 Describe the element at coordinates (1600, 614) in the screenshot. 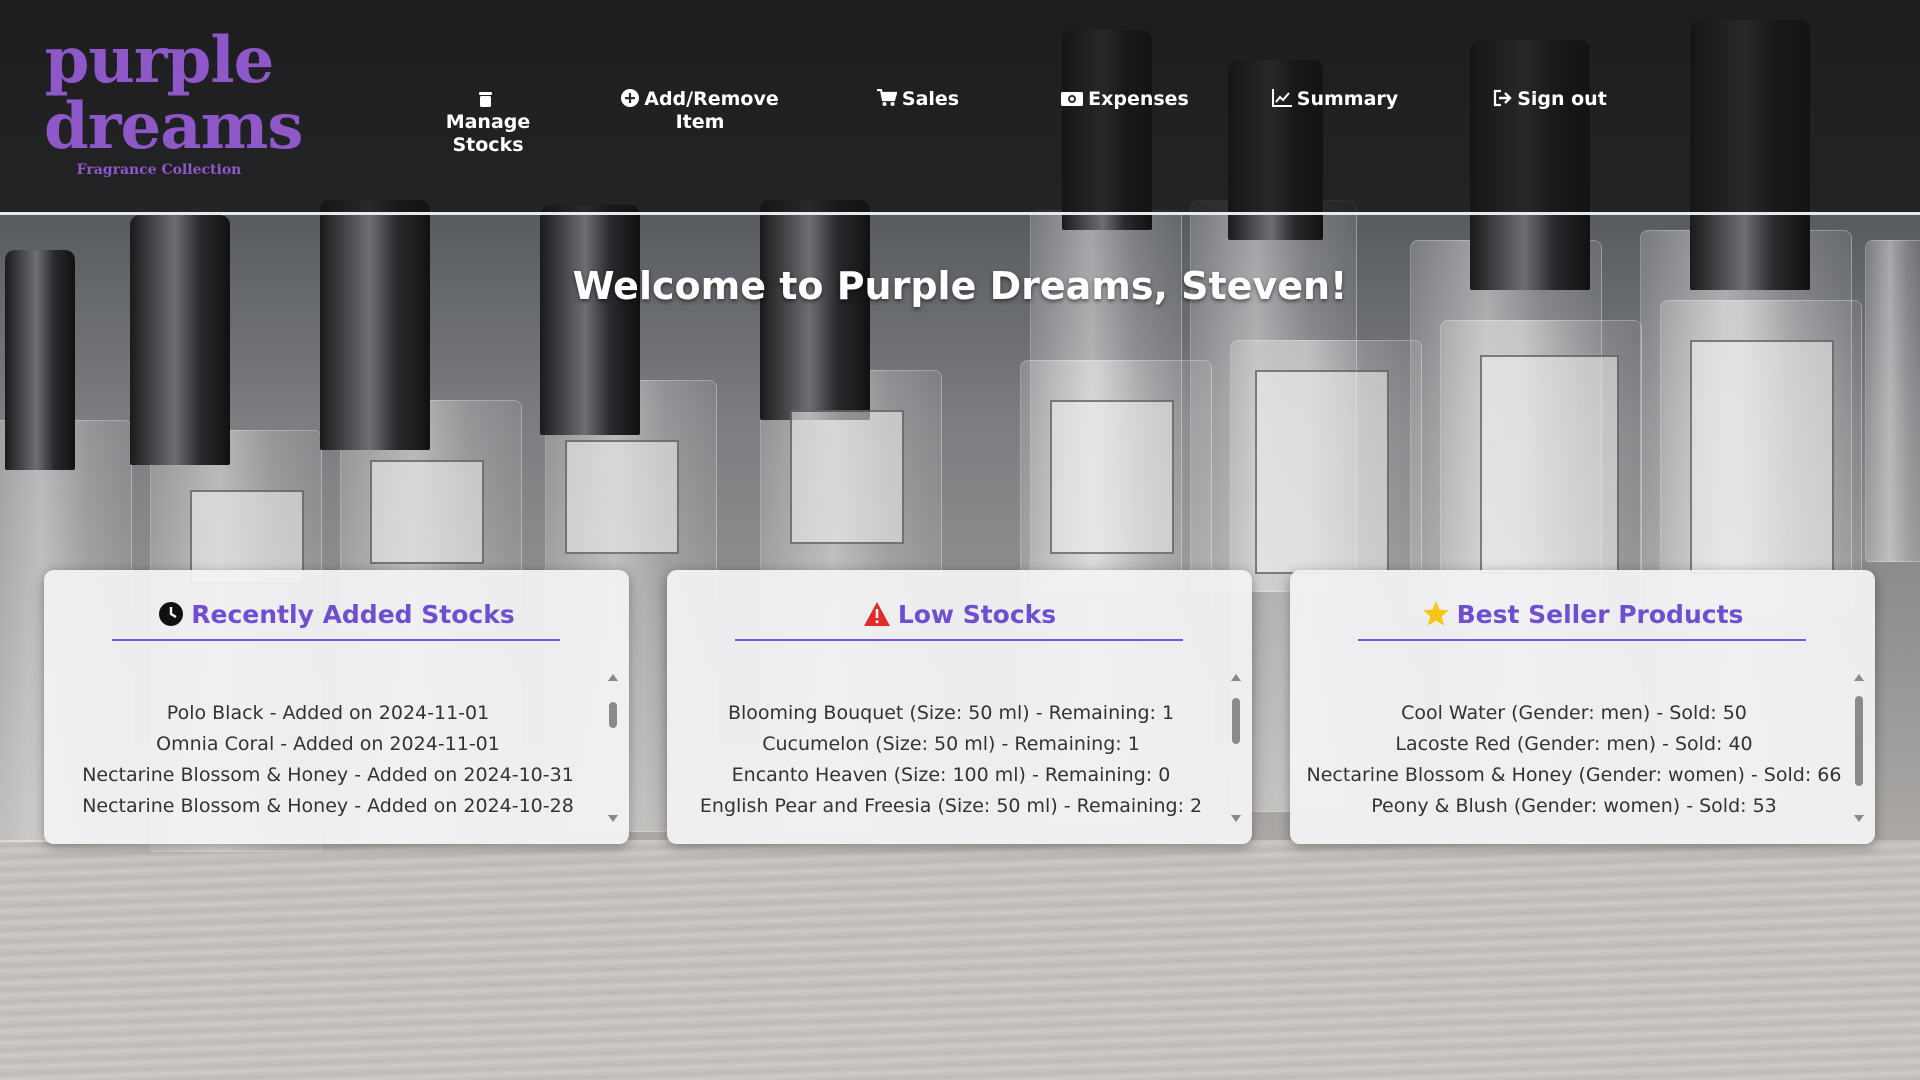

I see `card-title-text: Best Seller Products` at that location.